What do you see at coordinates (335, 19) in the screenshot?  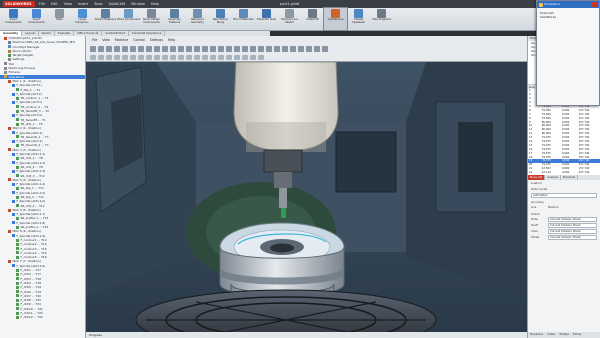 I see `ribbon-button-15: Interference` at bounding box center [335, 19].